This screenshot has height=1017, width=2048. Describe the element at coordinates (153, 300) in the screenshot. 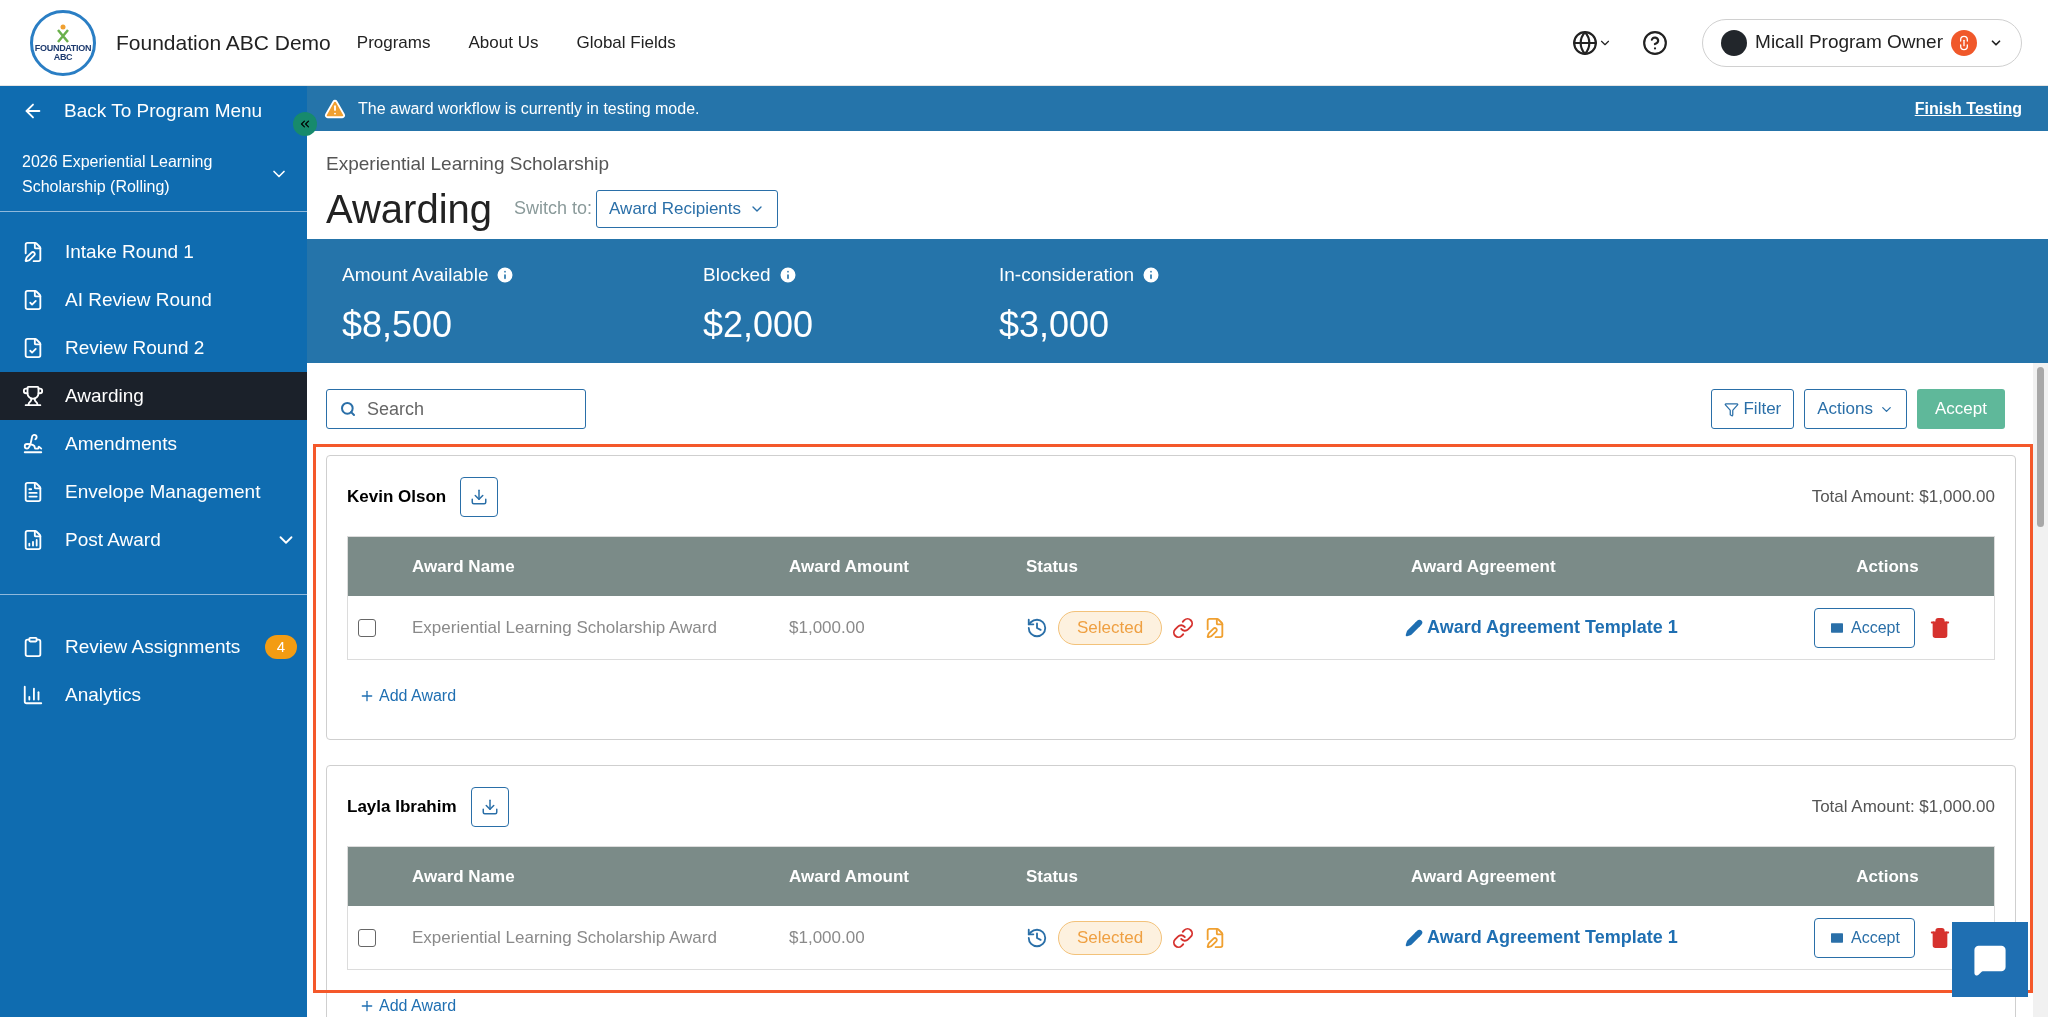

I see `sidebar-item: AI Review Round` at that location.